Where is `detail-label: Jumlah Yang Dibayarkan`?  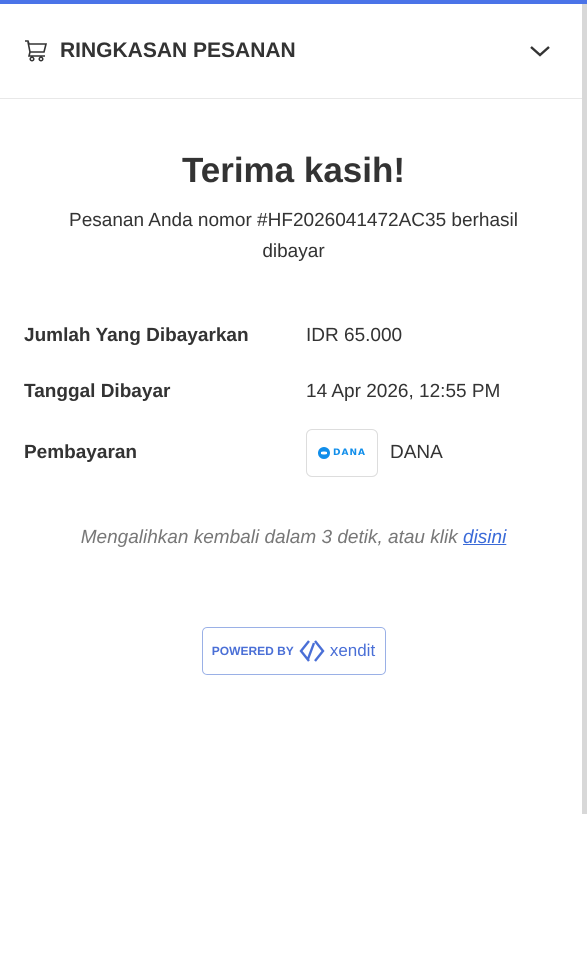 detail-label: Jumlah Yang Dibayarkan is located at coordinates (137, 336).